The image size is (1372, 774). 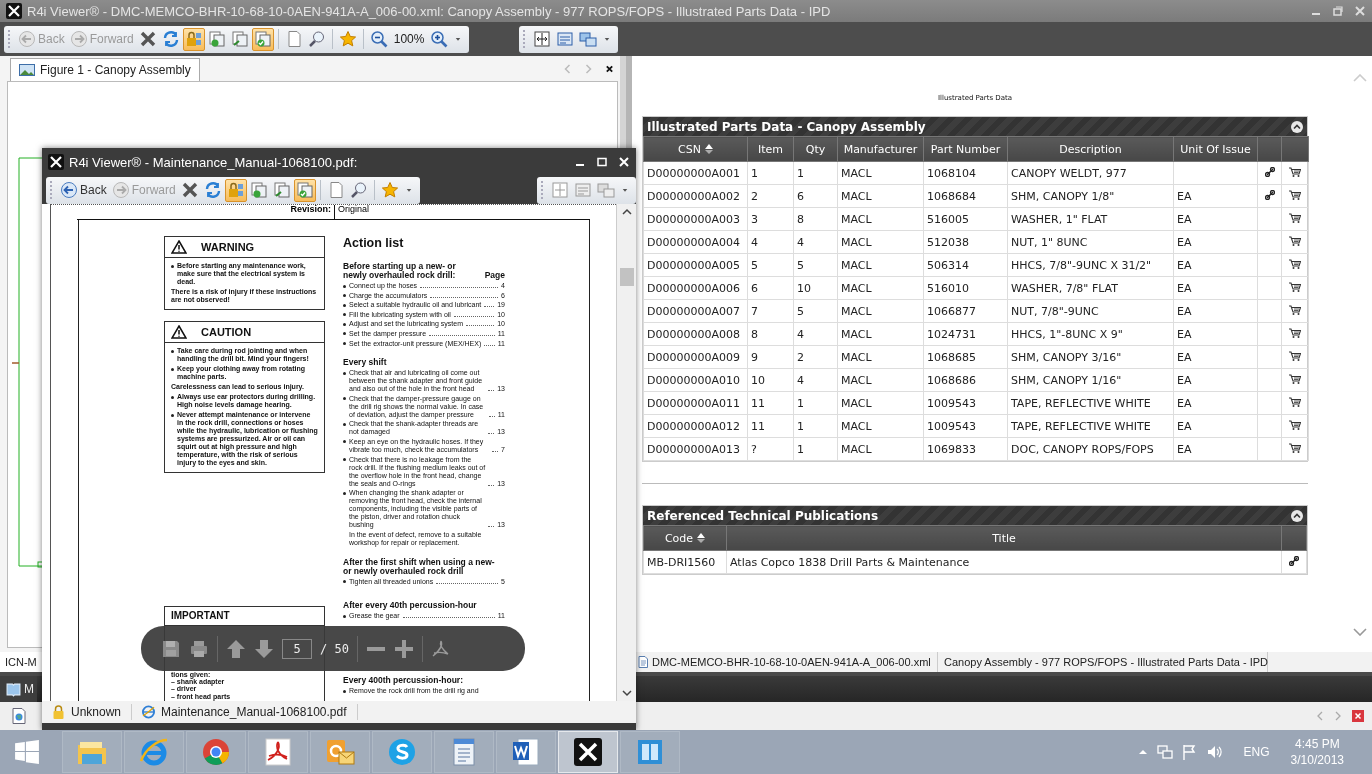 What do you see at coordinates (1090, 380) in the screenshot?
I see `table-cell: SHM, CANOPY 1/16"` at bounding box center [1090, 380].